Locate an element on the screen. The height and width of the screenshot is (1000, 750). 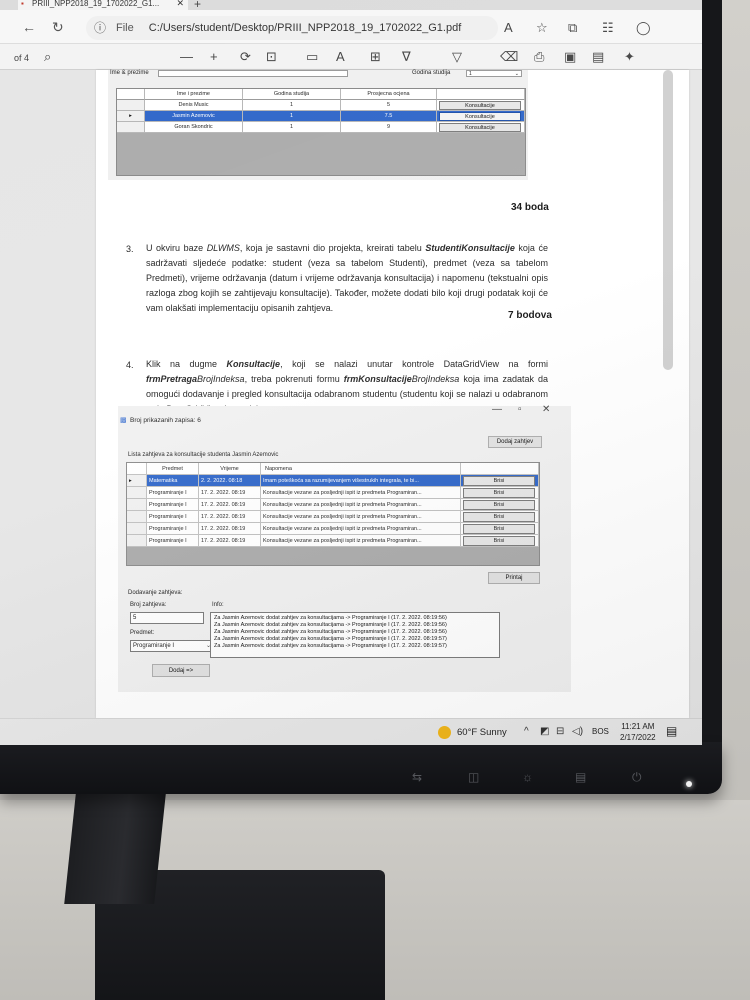
weather-text: 60°F Sunny is located at coordinates (482, 732).